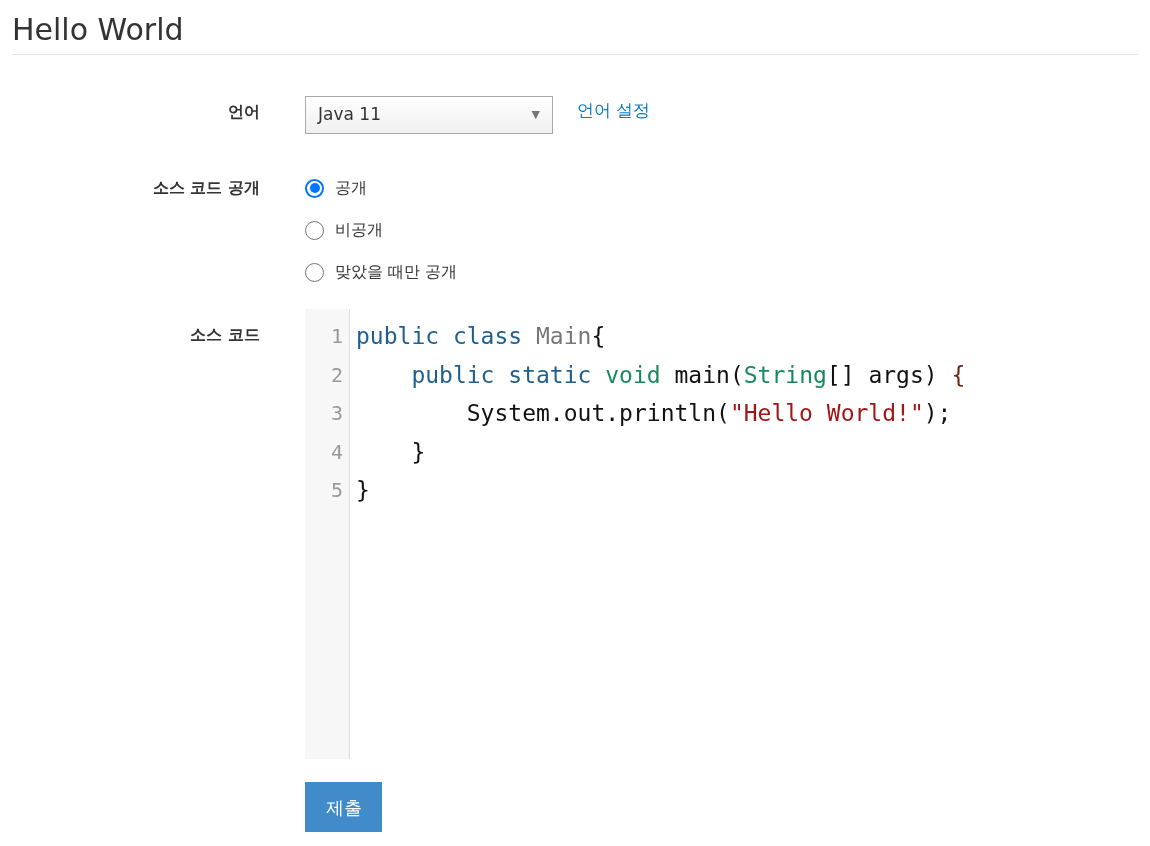  I want to click on field-label: 소스 코드, so click(225, 334).